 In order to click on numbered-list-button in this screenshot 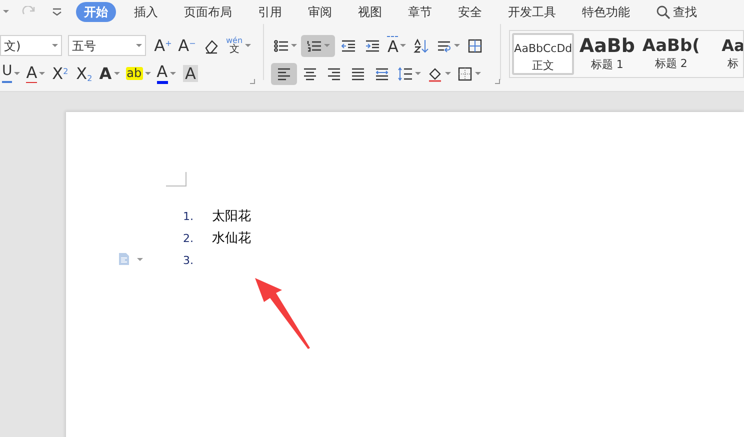, I will do `click(318, 45)`.